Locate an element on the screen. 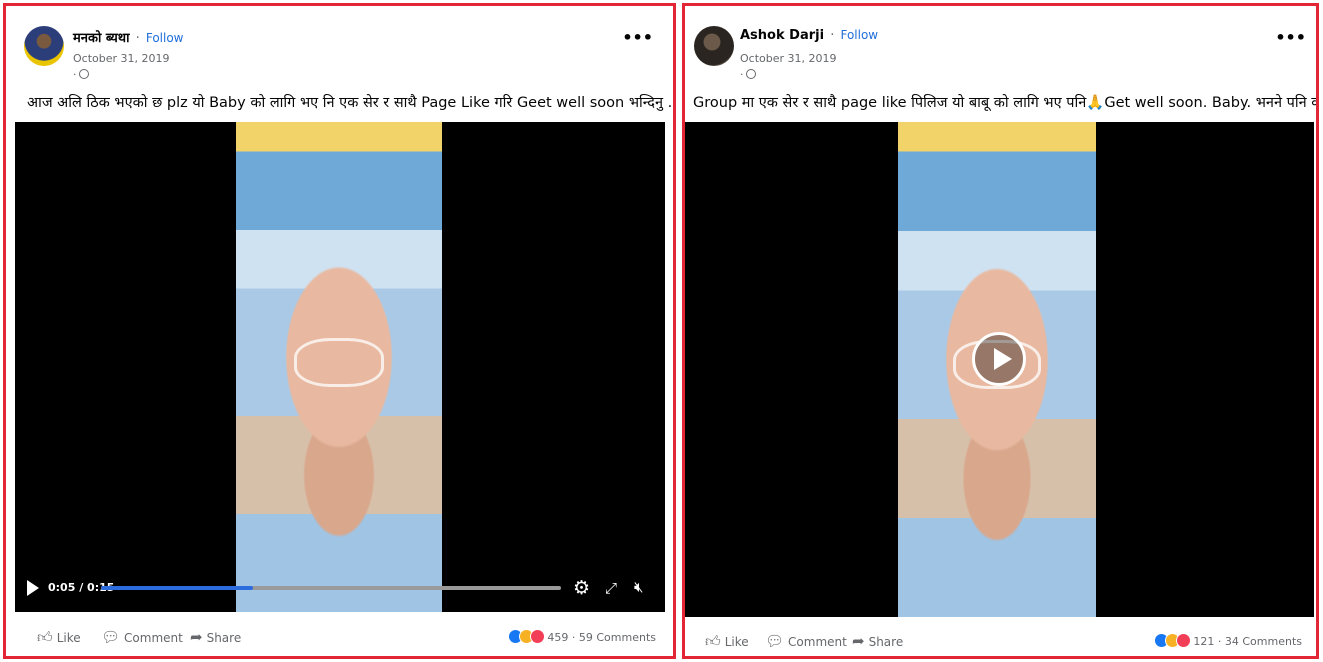 This screenshot has height=662, width=1323. mute-icon: 🔇︎ is located at coordinates (638, 587).